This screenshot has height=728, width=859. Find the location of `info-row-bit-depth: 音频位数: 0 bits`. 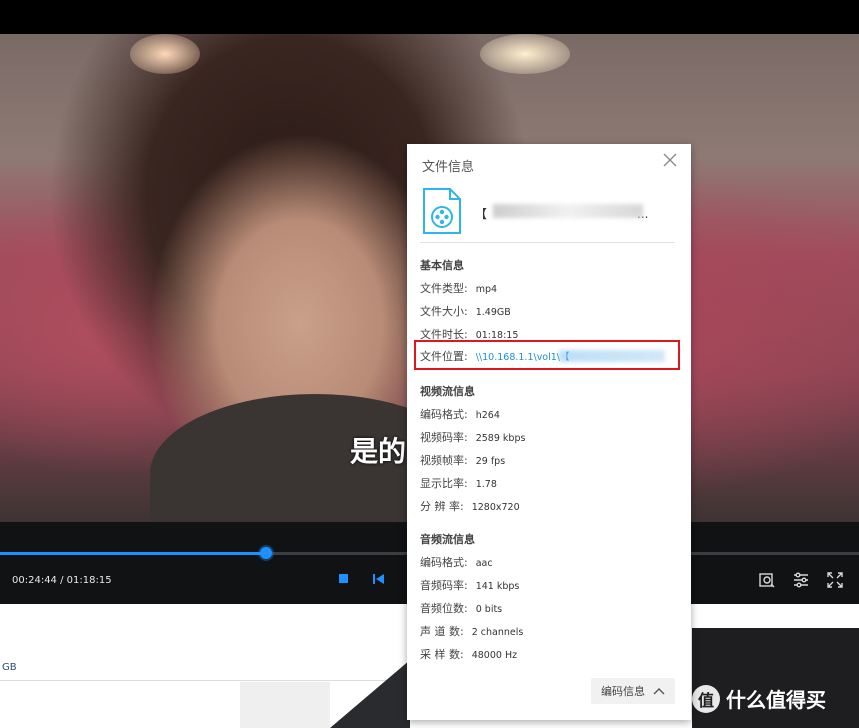

info-row-bit-depth: 音频位数: 0 bits is located at coordinates (461, 608).